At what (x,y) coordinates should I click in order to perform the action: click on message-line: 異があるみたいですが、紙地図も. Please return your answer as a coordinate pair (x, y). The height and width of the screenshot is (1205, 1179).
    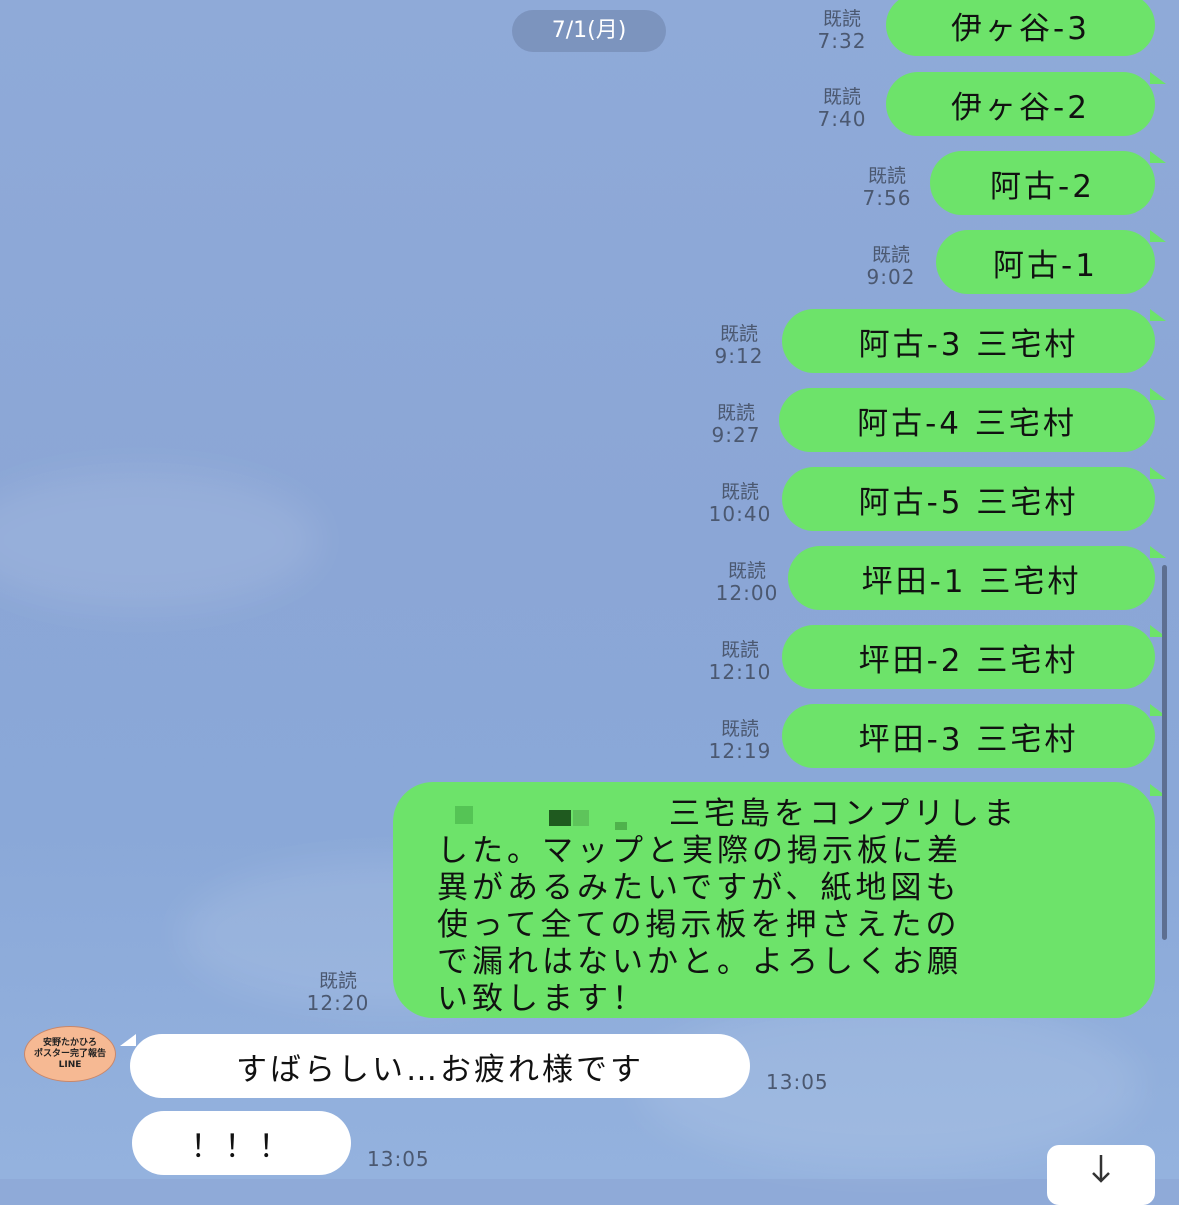
    Looking at the image, I should click on (699, 888).